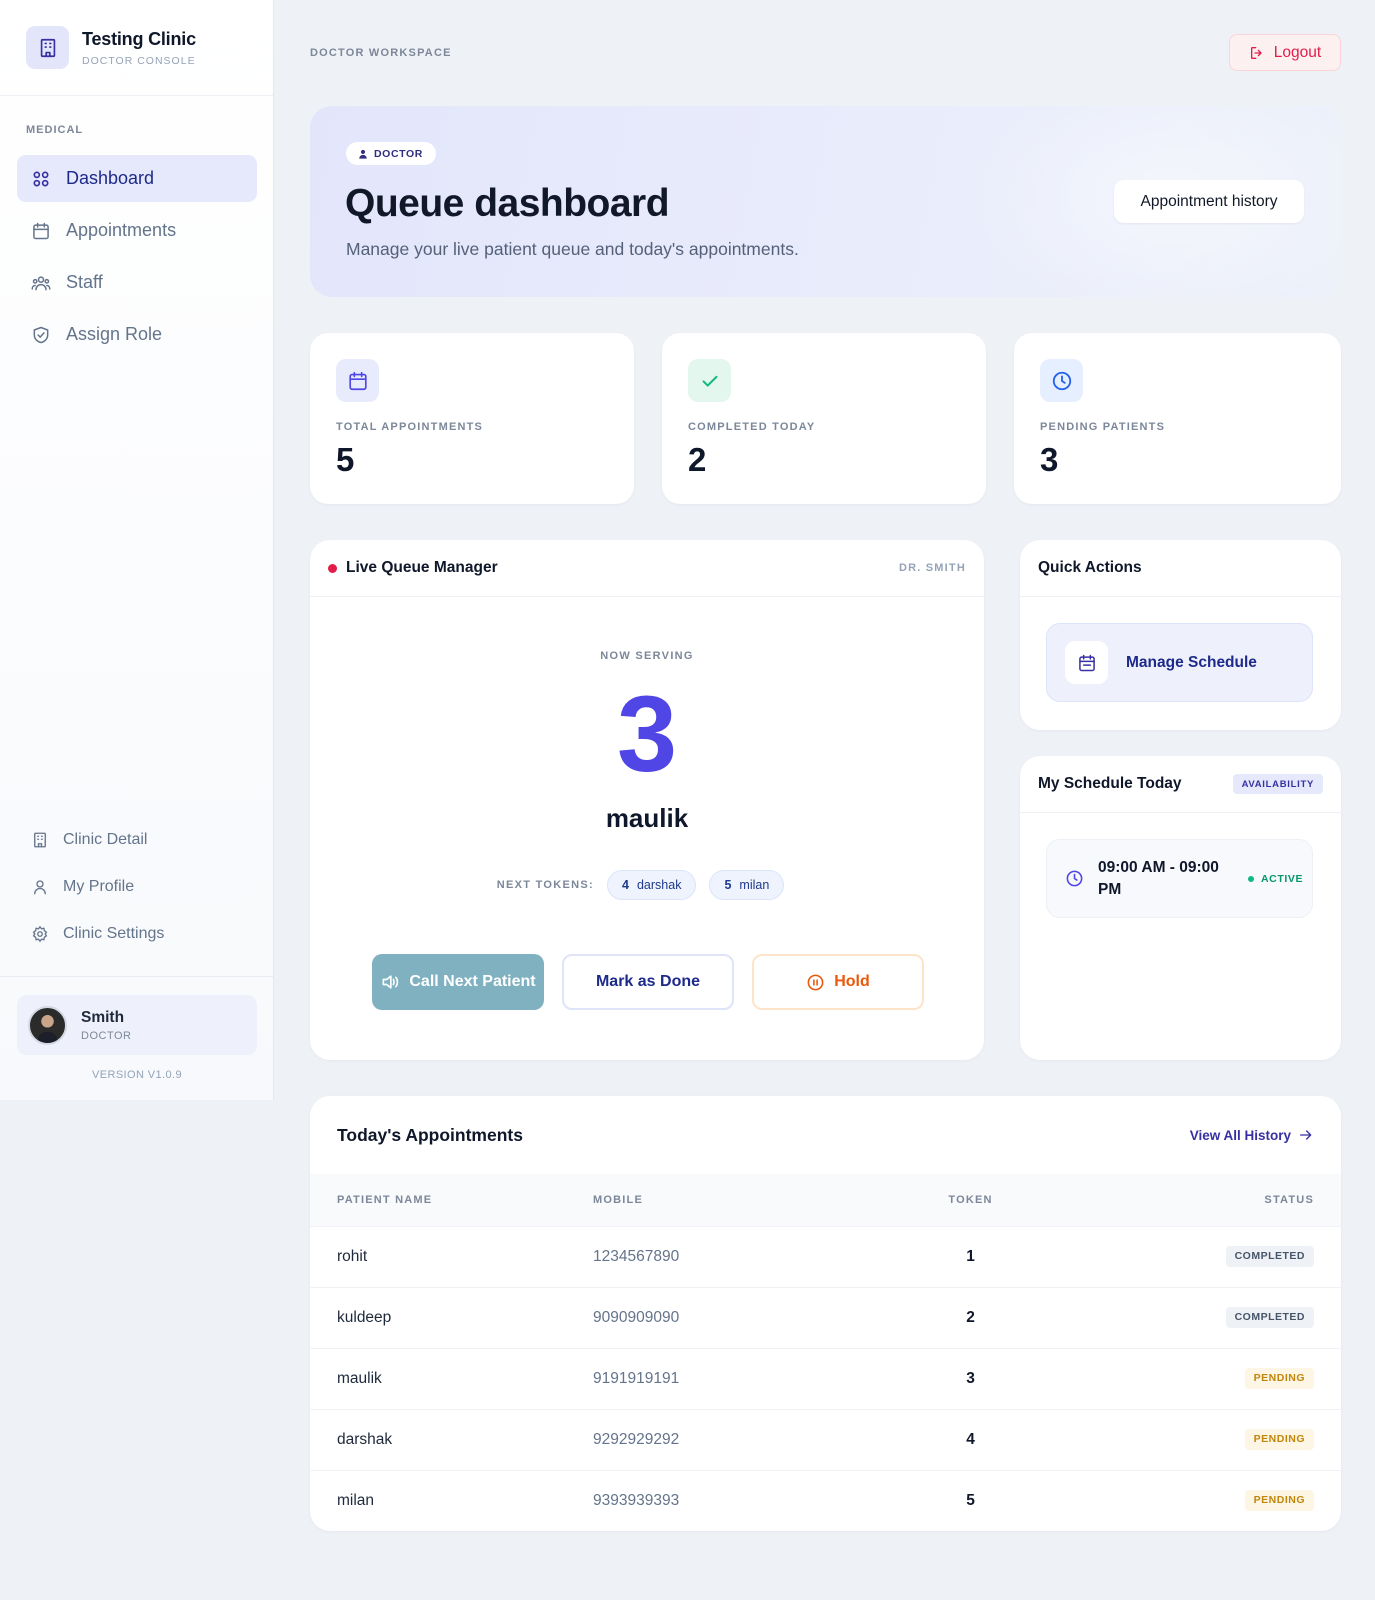 Image resolution: width=1375 pixels, height=1600 pixels. Describe the element at coordinates (648, 982) in the screenshot. I see `mark-as-done-button: Mark as Done` at that location.